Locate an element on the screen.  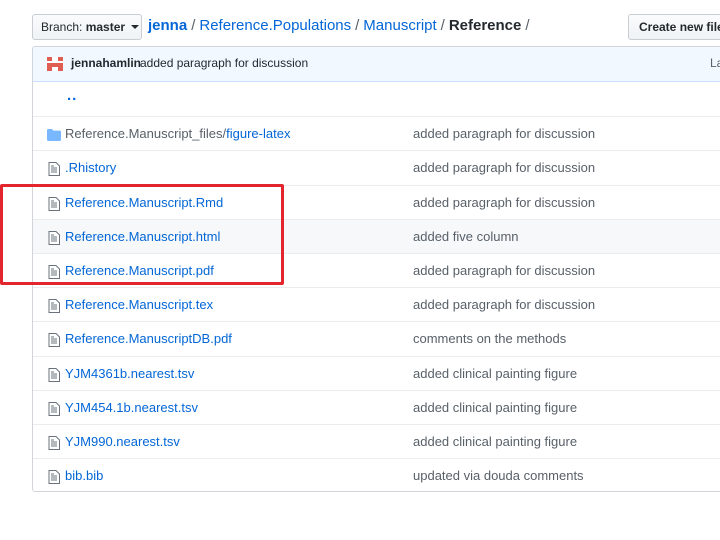
breadcrumb-path-populations: Reference.Populations is located at coordinates (275, 25).